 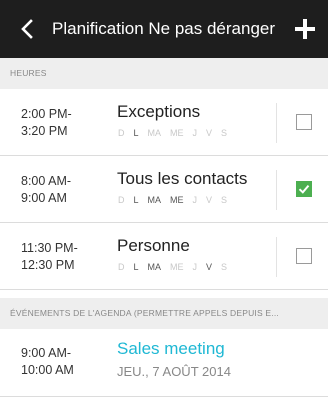 I want to click on event-title: Sales meeting, so click(x=171, y=348).